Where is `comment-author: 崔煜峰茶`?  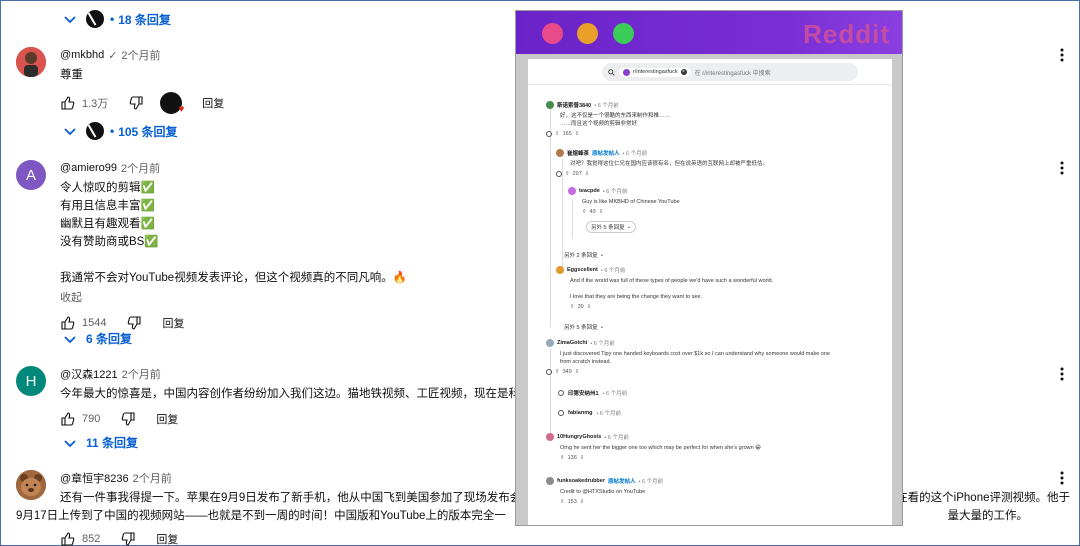 comment-author: 崔煜峰茶 is located at coordinates (578, 153).